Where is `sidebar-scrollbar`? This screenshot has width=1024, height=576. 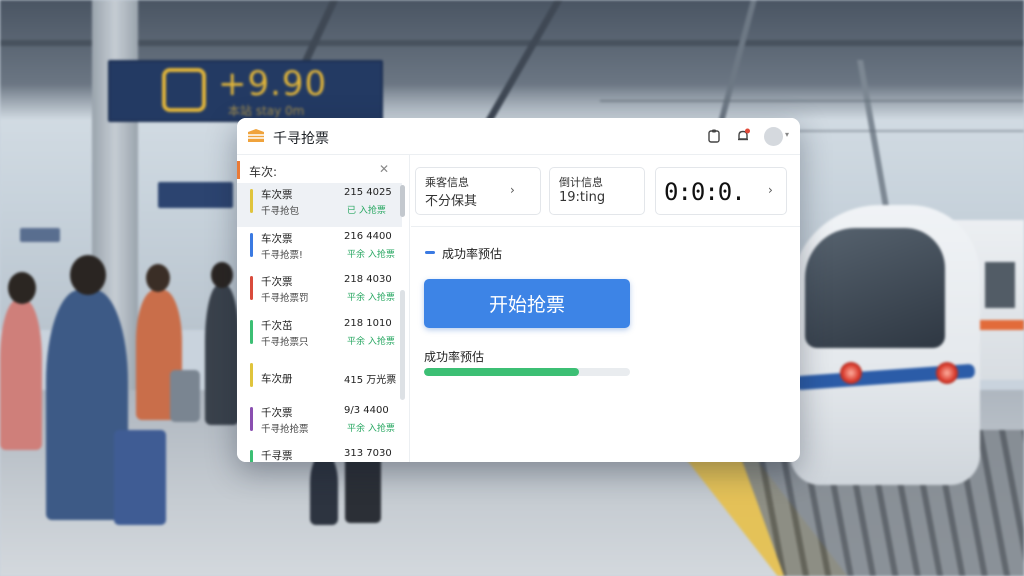 sidebar-scrollbar is located at coordinates (402, 315).